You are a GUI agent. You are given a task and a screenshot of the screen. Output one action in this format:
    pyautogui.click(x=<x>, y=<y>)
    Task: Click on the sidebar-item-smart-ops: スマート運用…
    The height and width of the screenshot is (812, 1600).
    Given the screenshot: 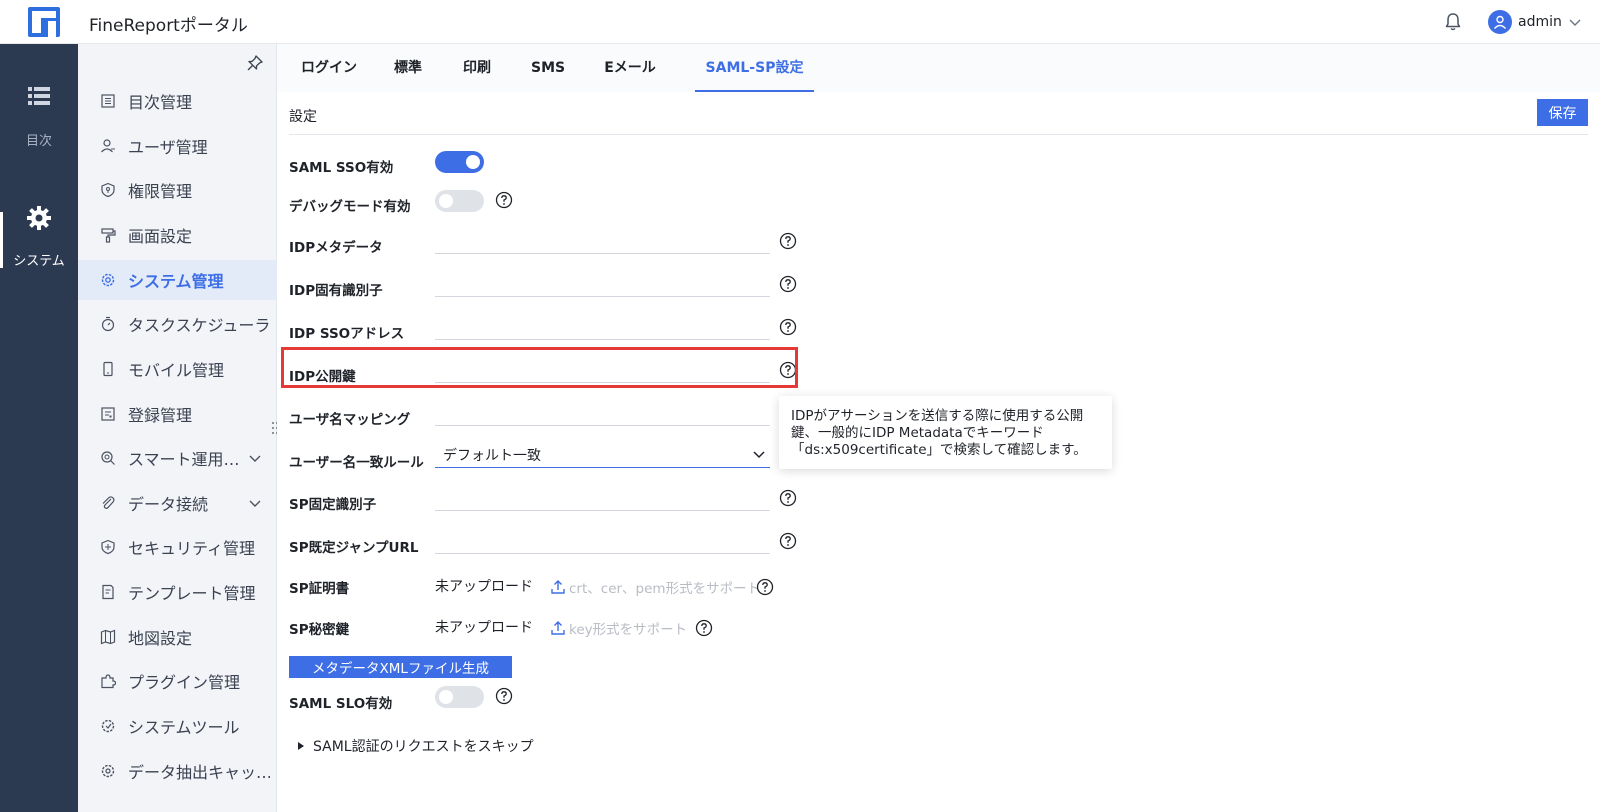 What is the action you would take?
    pyautogui.click(x=177, y=458)
    